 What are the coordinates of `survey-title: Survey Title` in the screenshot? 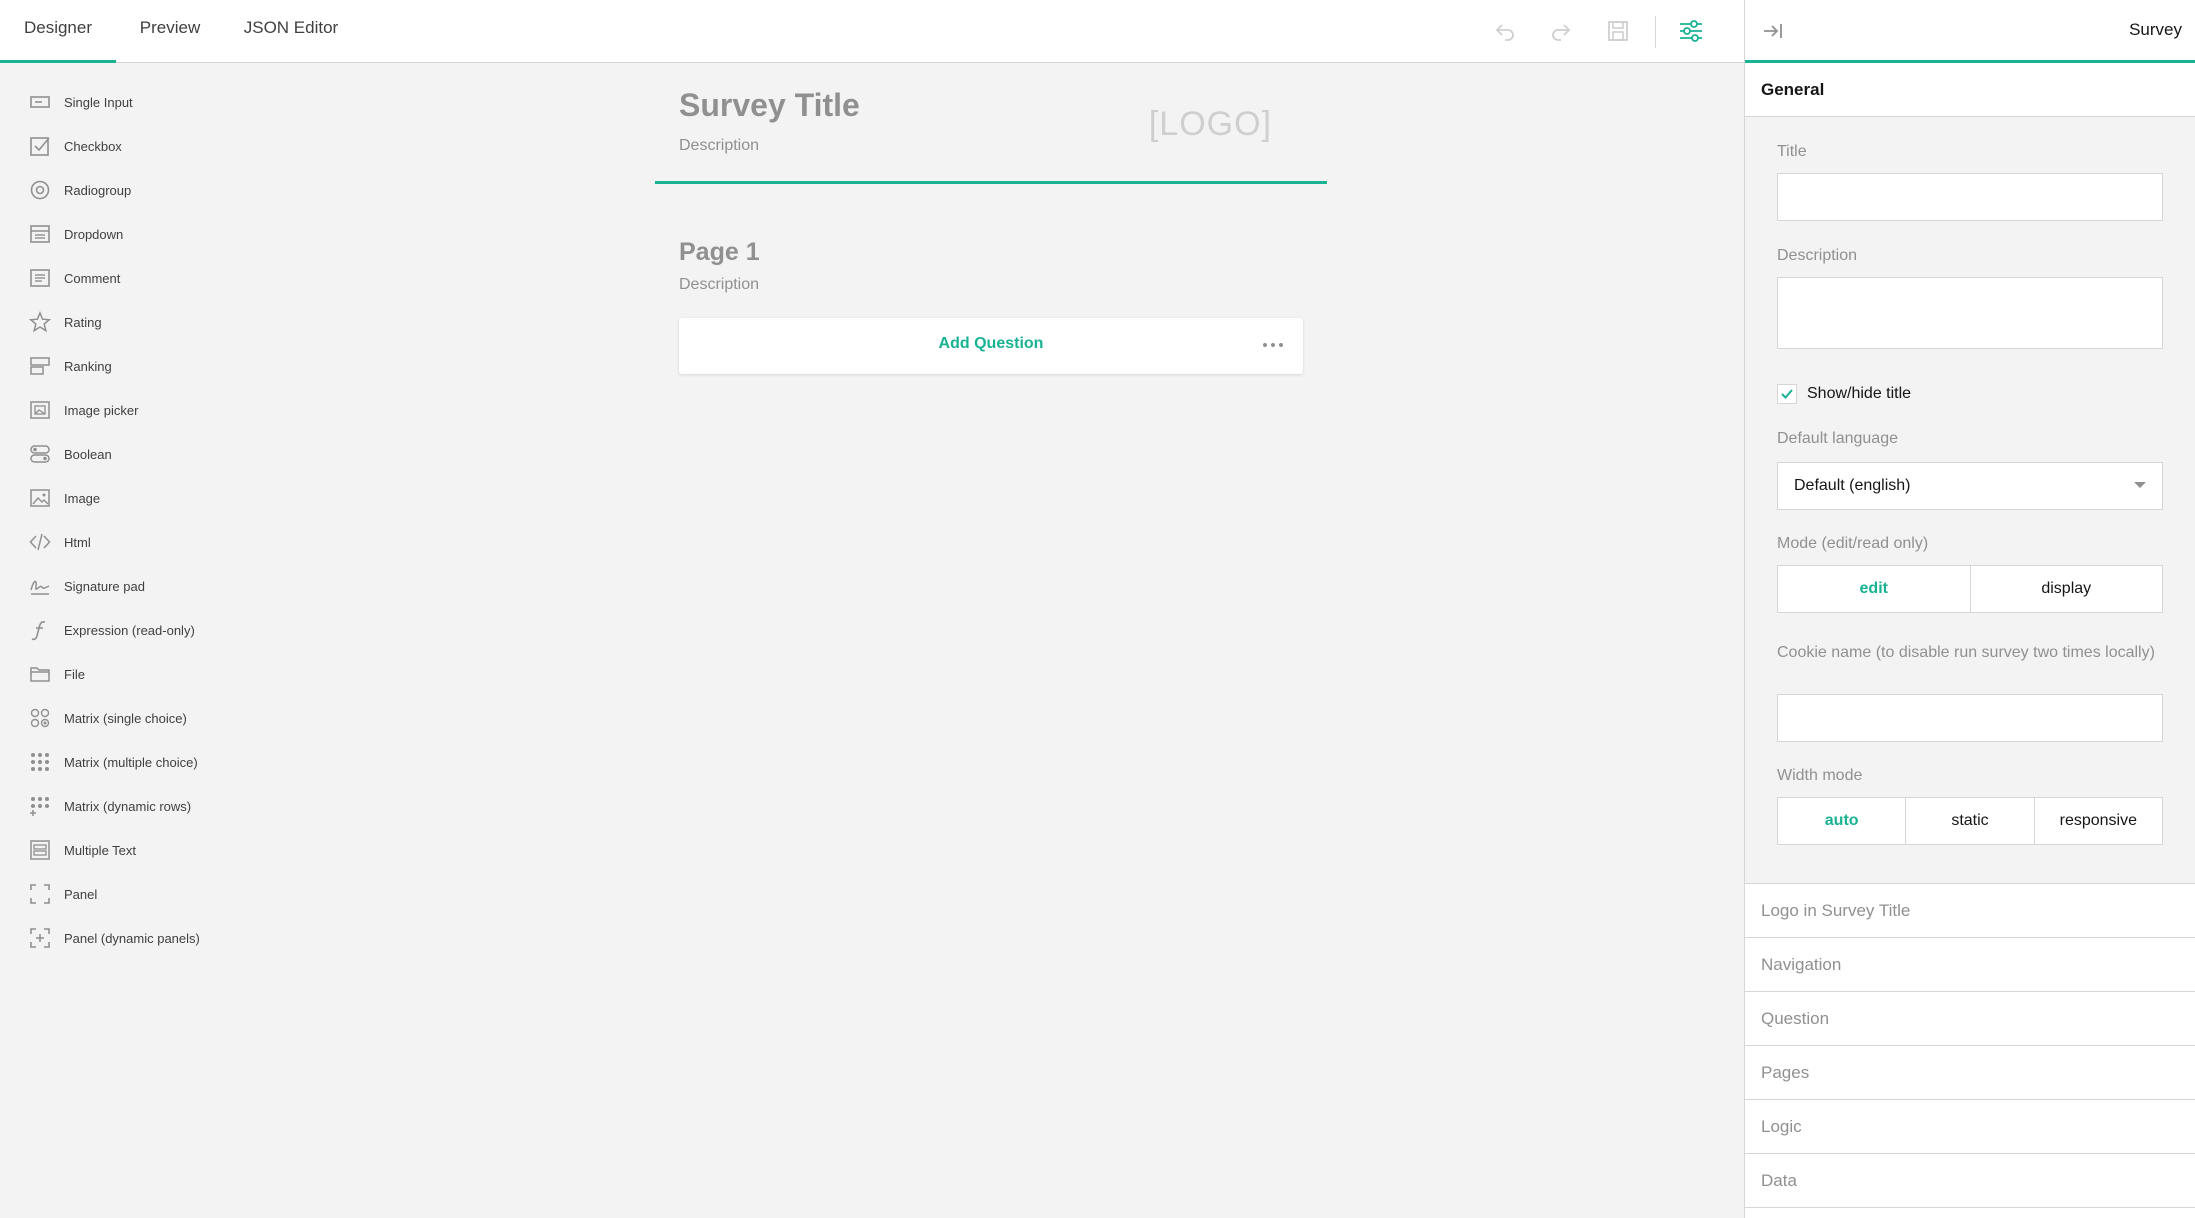 It's located at (769, 105).